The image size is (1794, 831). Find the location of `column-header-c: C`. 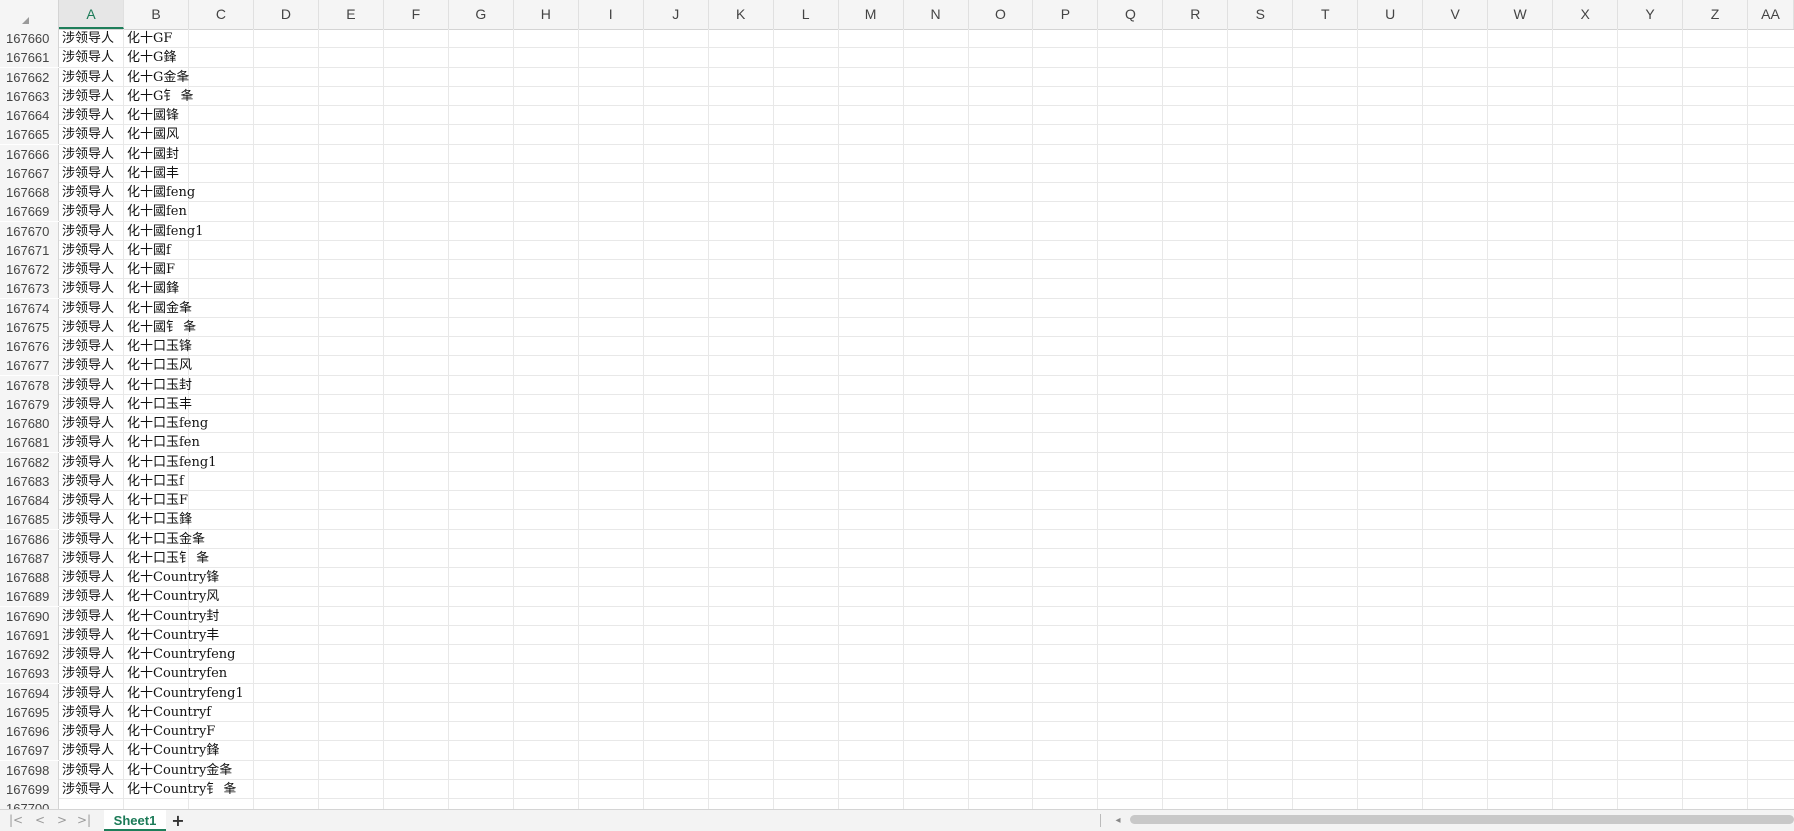

column-header-c: C is located at coordinates (221, 14).